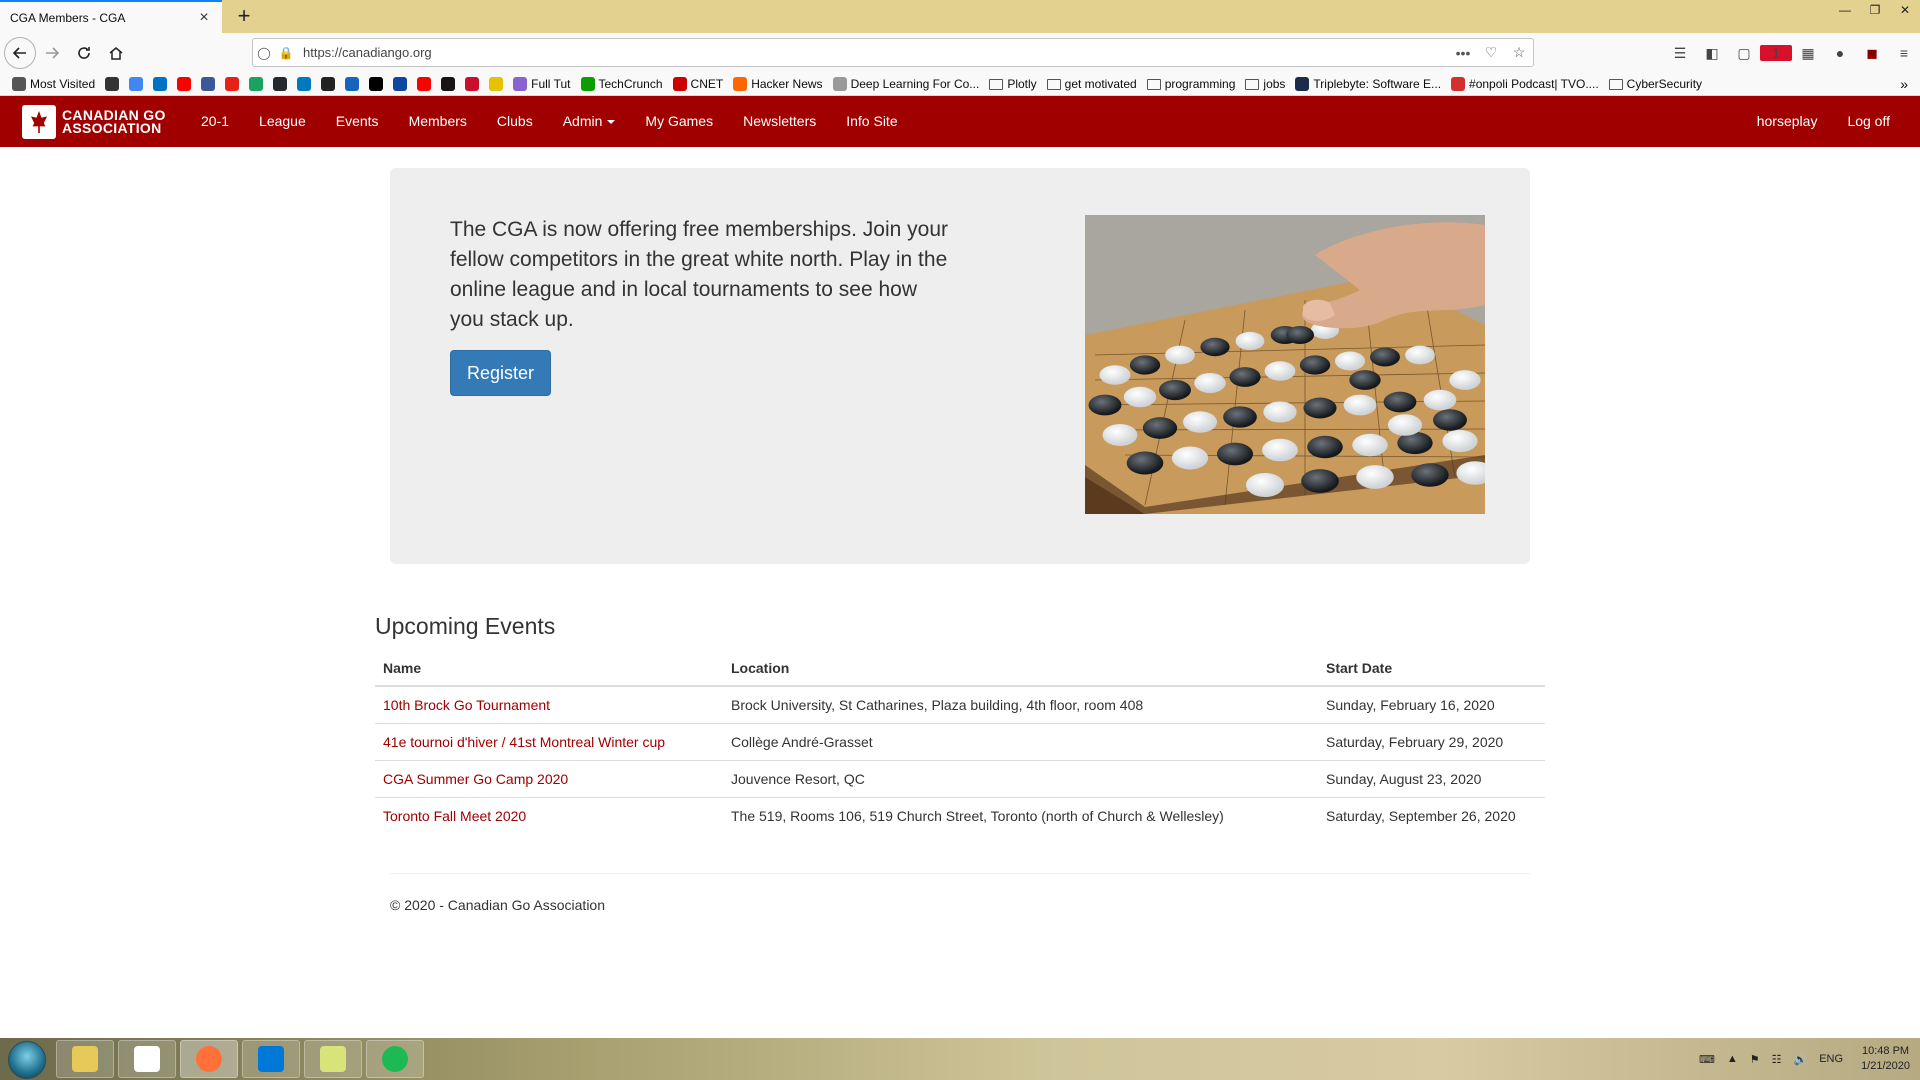  I want to click on library-icon: ☰, so click(1680, 53).